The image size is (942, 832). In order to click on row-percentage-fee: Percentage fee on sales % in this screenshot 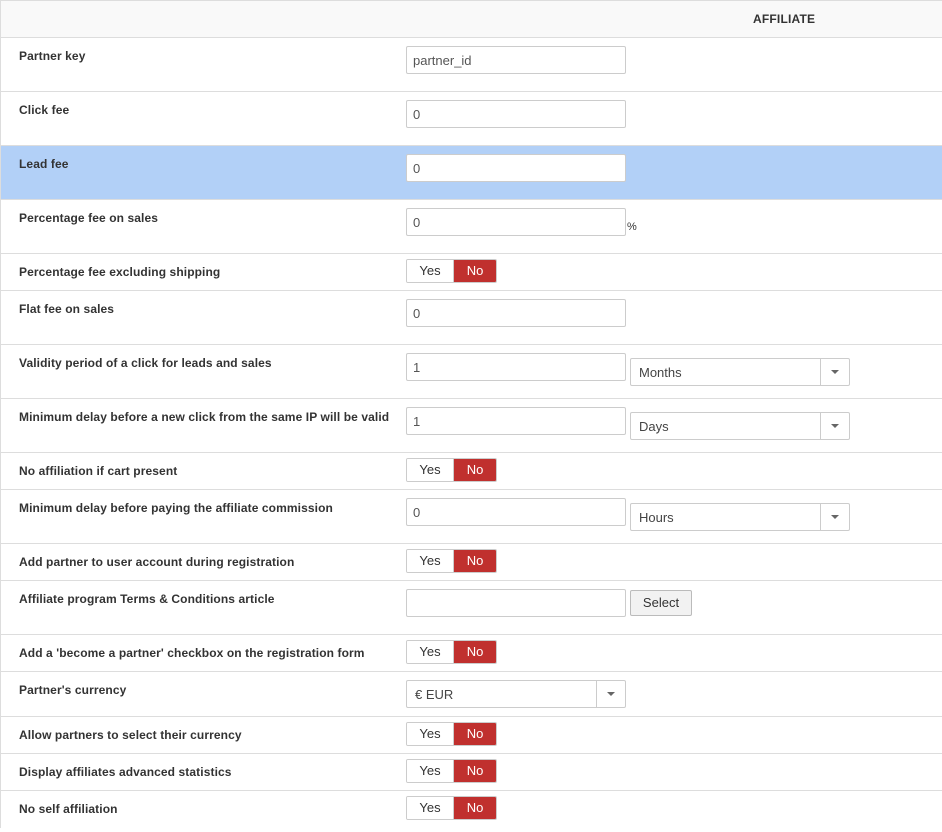, I will do `click(471, 227)`.